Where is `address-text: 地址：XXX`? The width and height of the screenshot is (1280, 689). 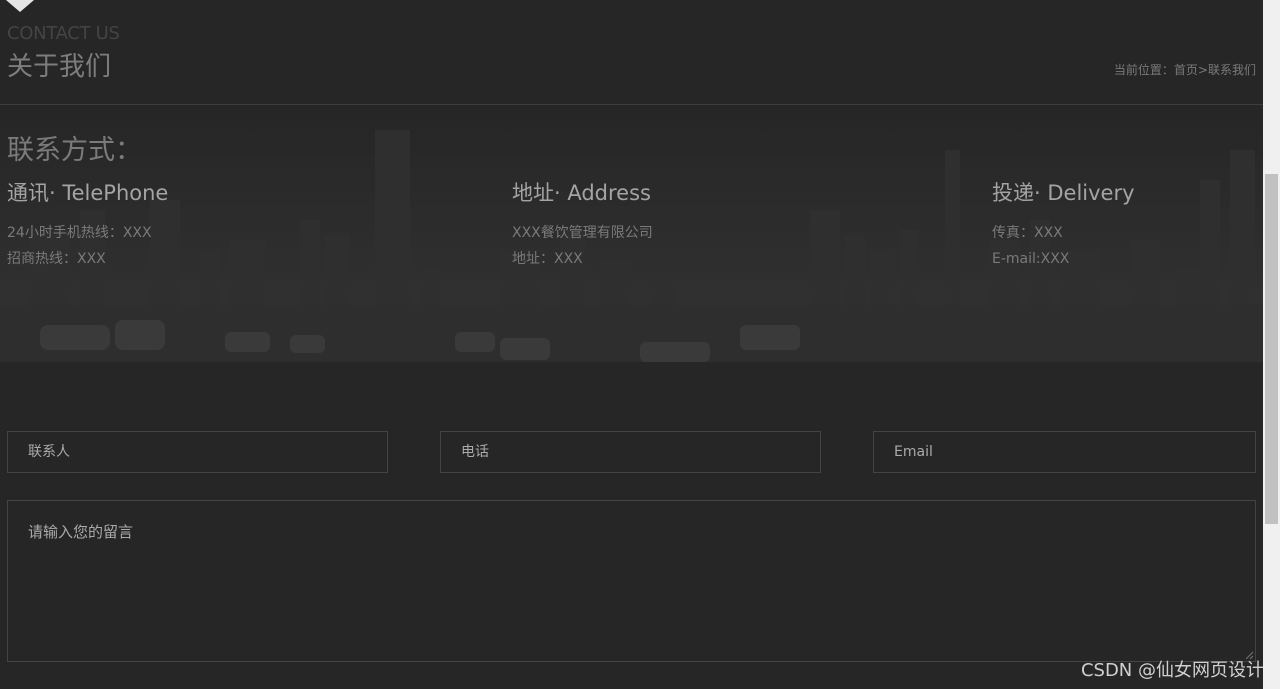
address-text: 地址：XXX is located at coordinates (547, 259).